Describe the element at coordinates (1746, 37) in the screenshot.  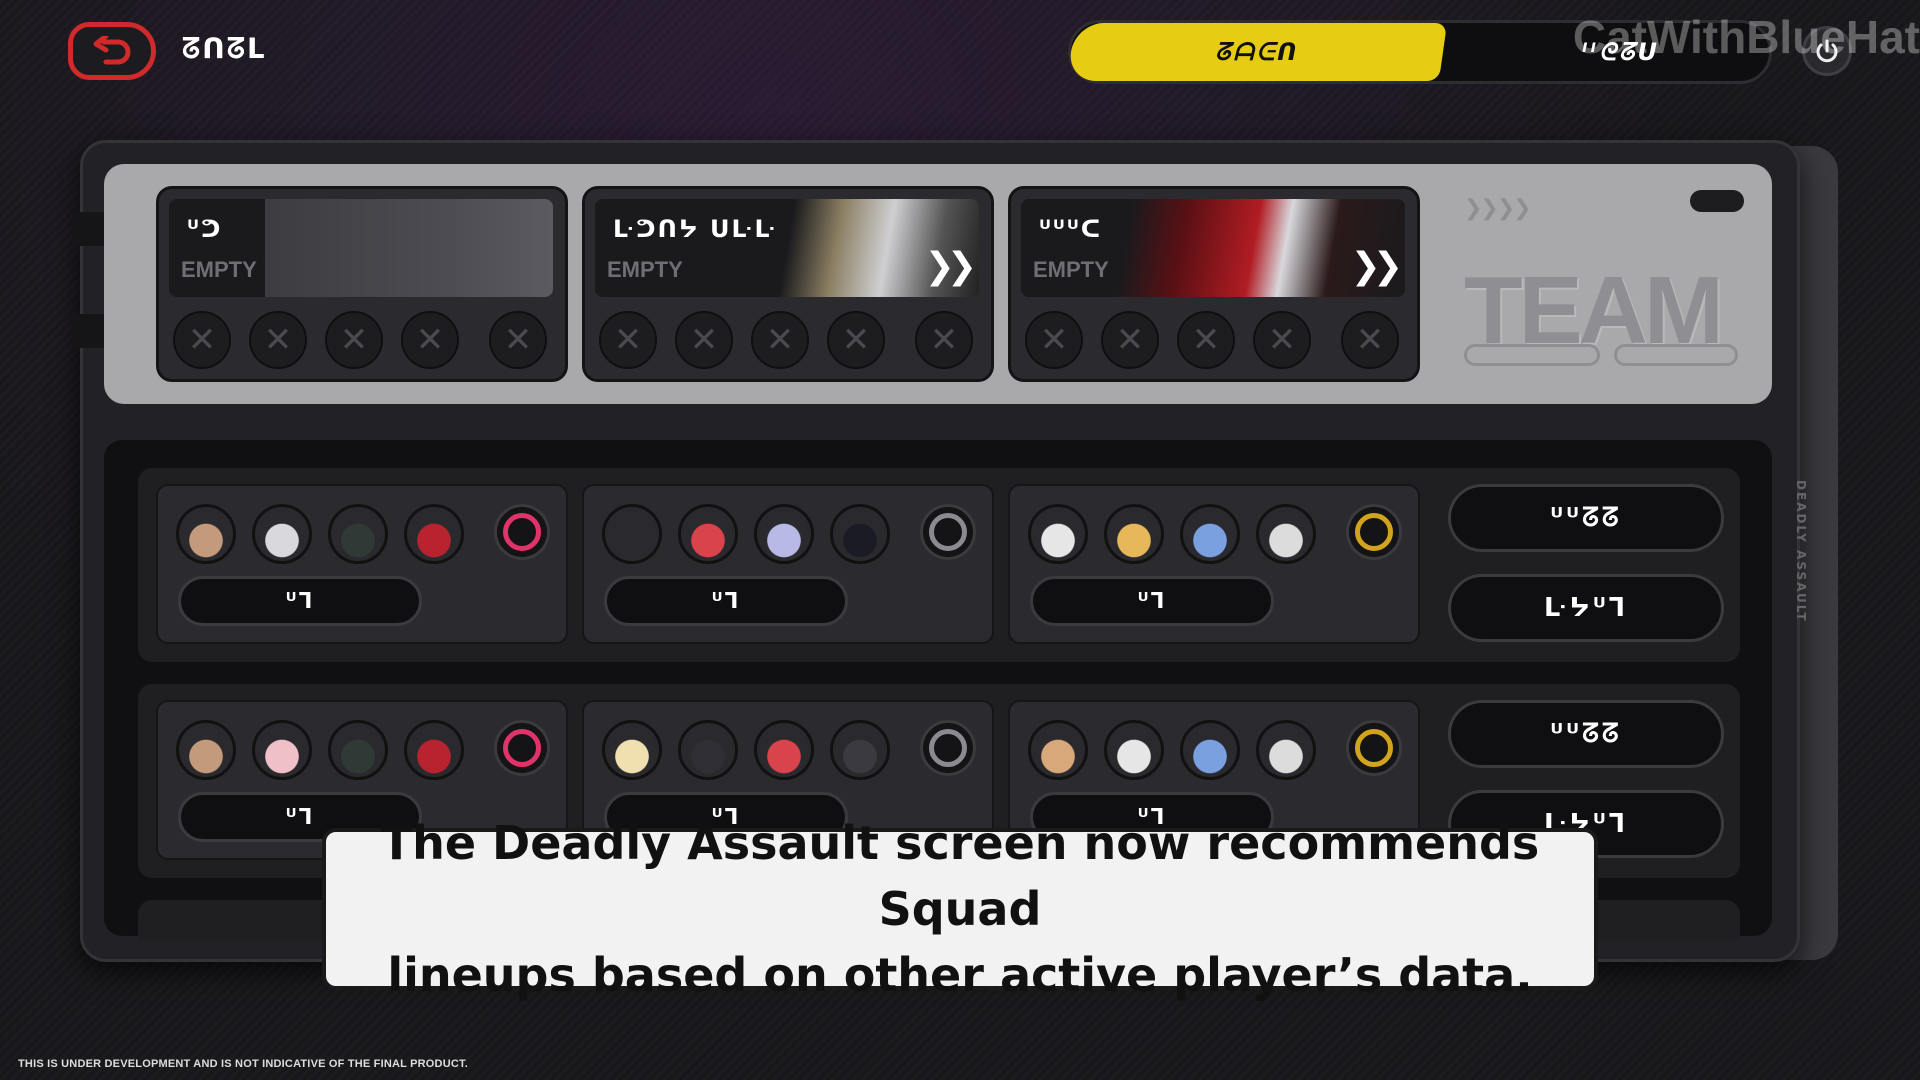
I see `channel-watermark: CatWithBlueHat` at that location.